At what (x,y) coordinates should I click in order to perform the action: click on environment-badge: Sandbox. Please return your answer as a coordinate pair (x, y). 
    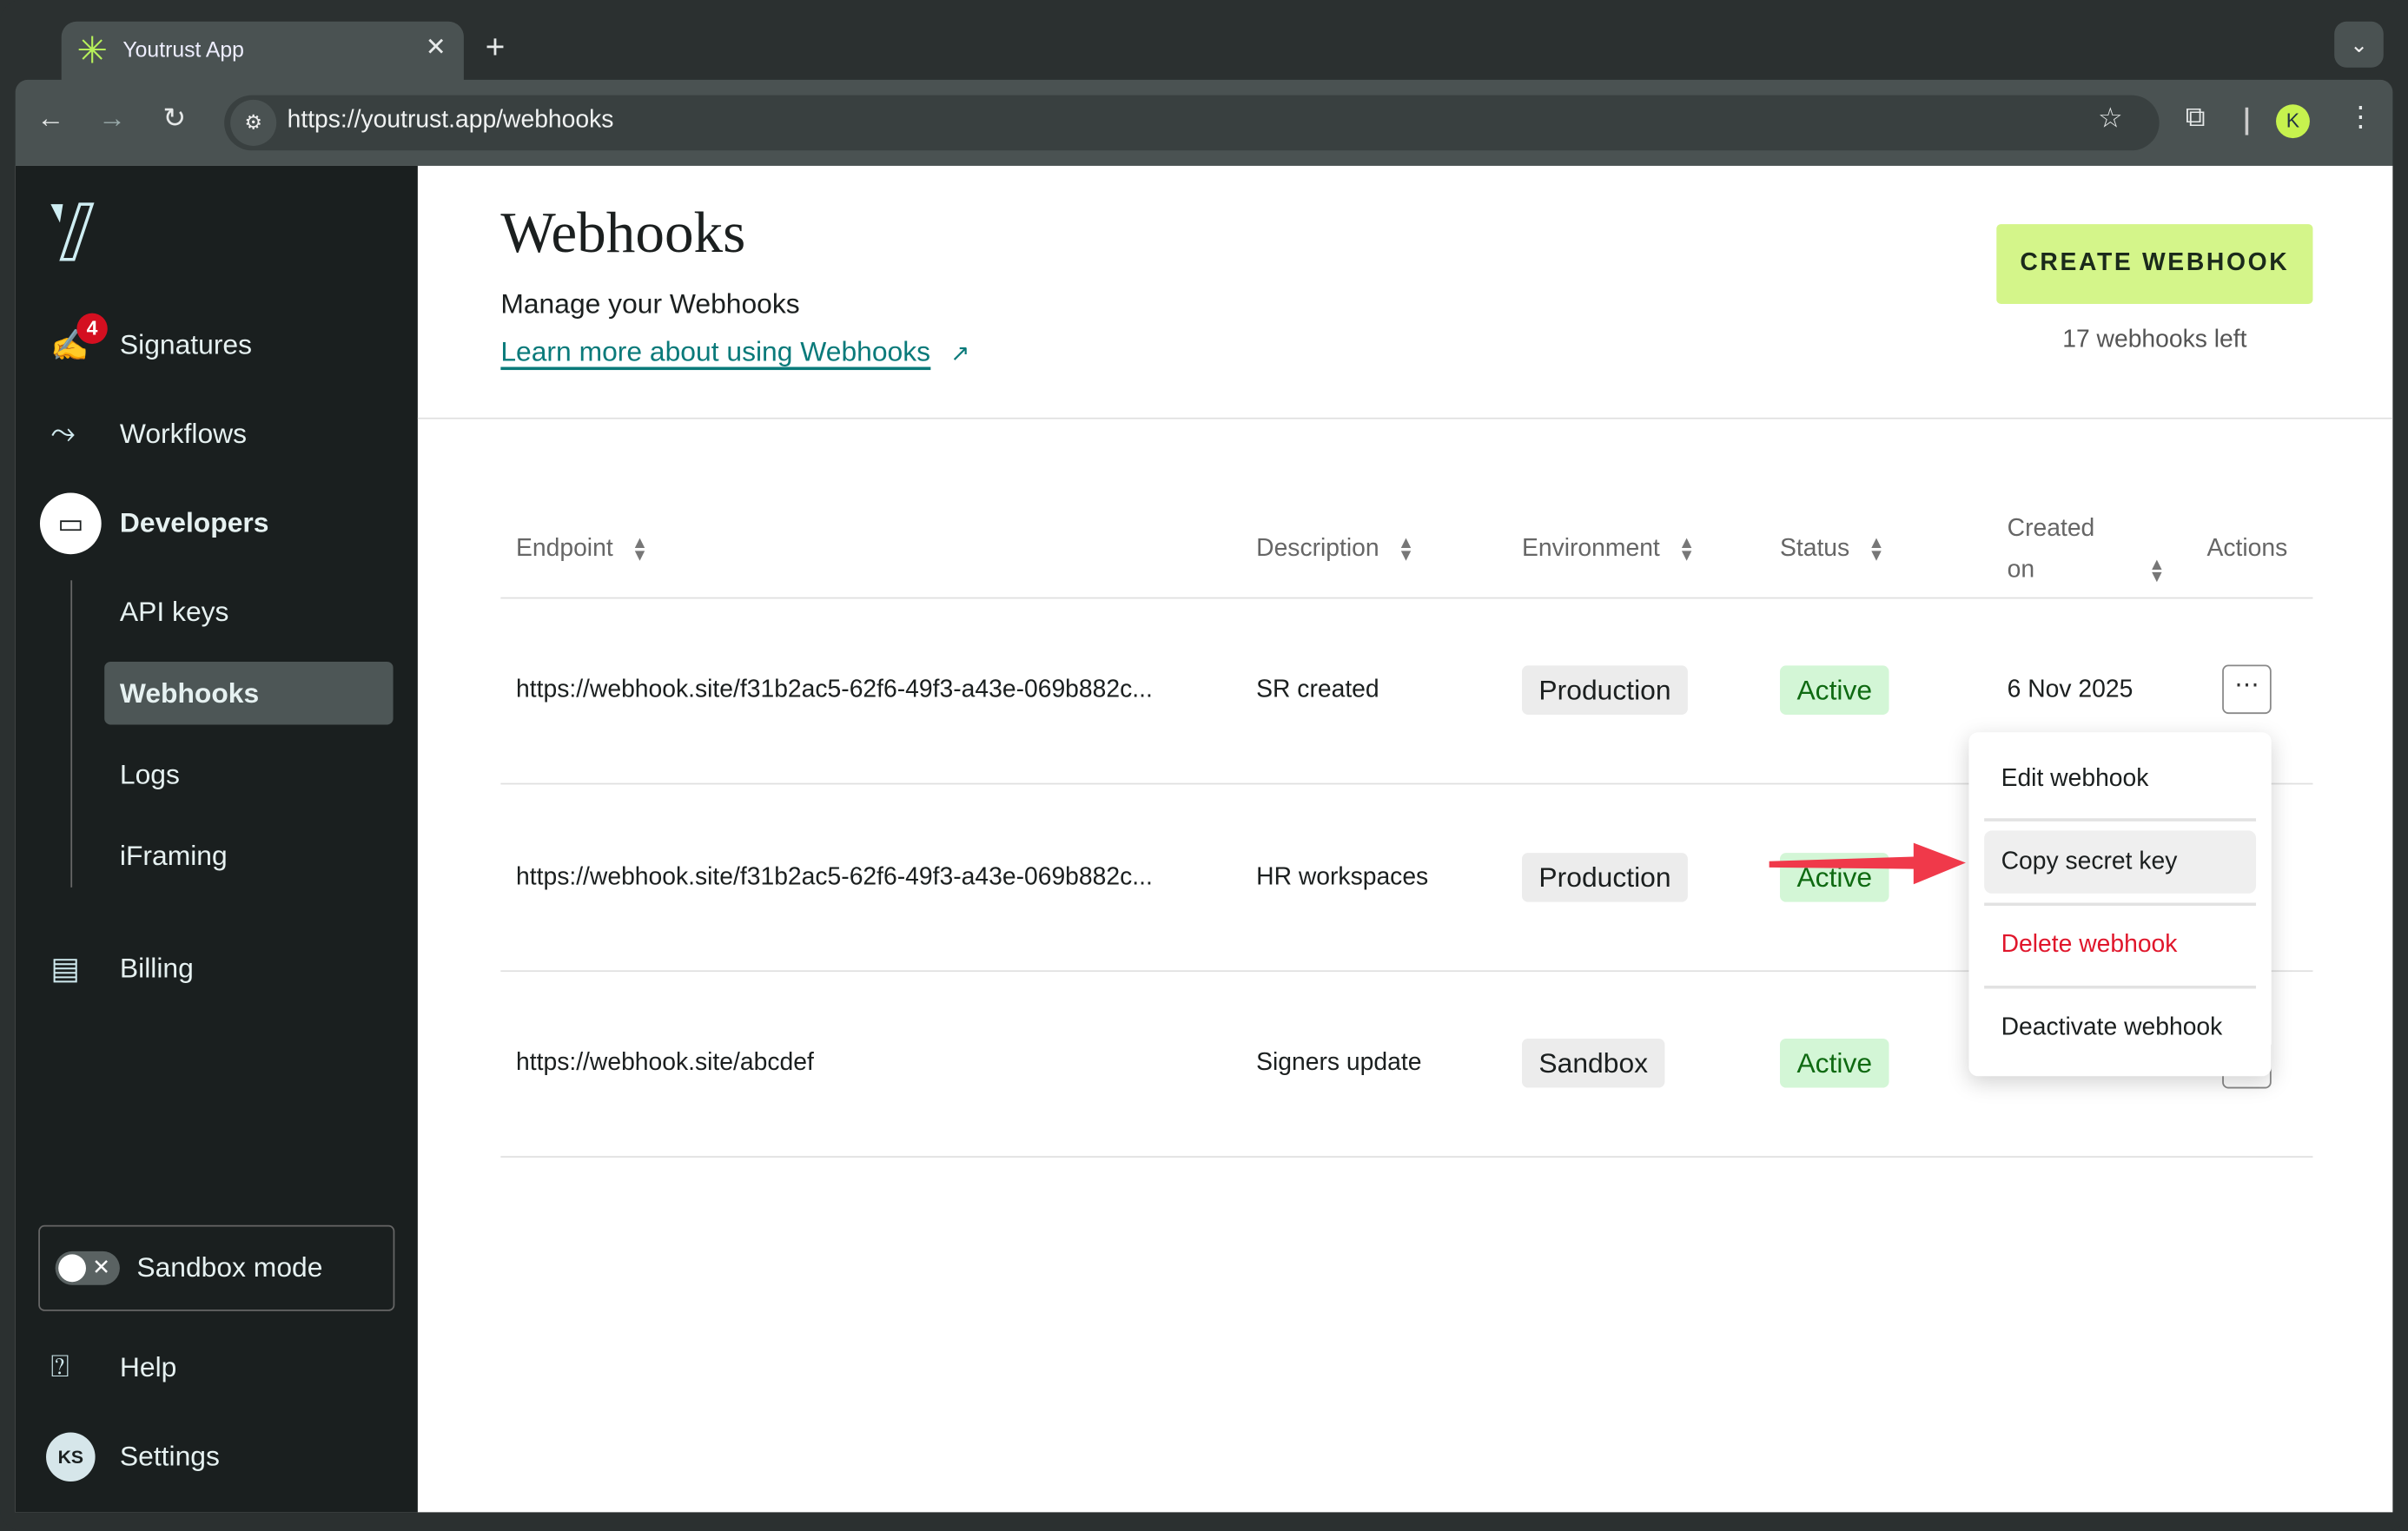
    Looking at the image, I should click on (1593, 1063).